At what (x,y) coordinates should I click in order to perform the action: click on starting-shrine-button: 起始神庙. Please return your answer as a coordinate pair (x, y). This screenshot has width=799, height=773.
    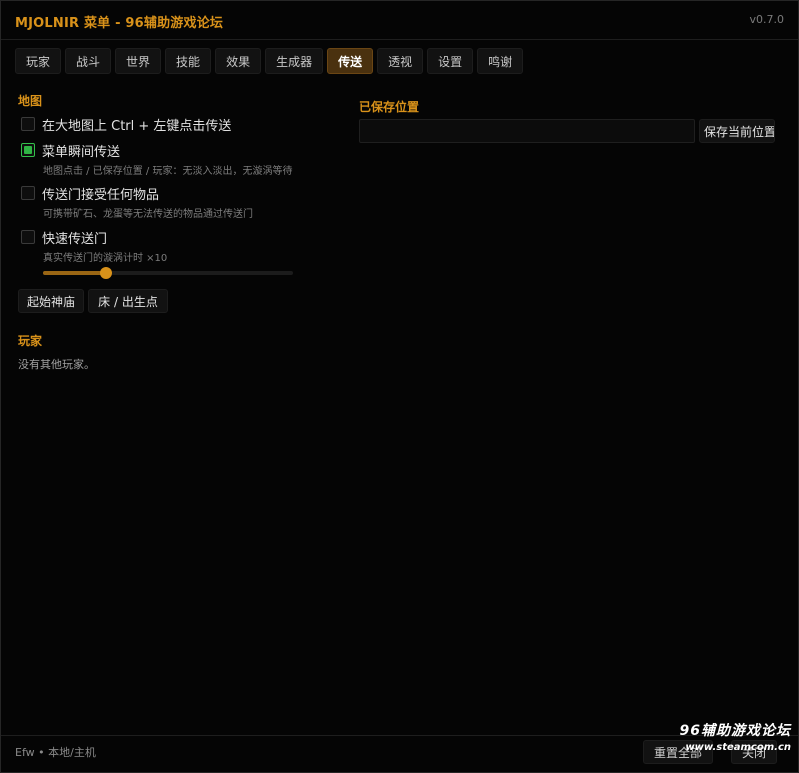
    Looking at the image, I should click on (51, 301).